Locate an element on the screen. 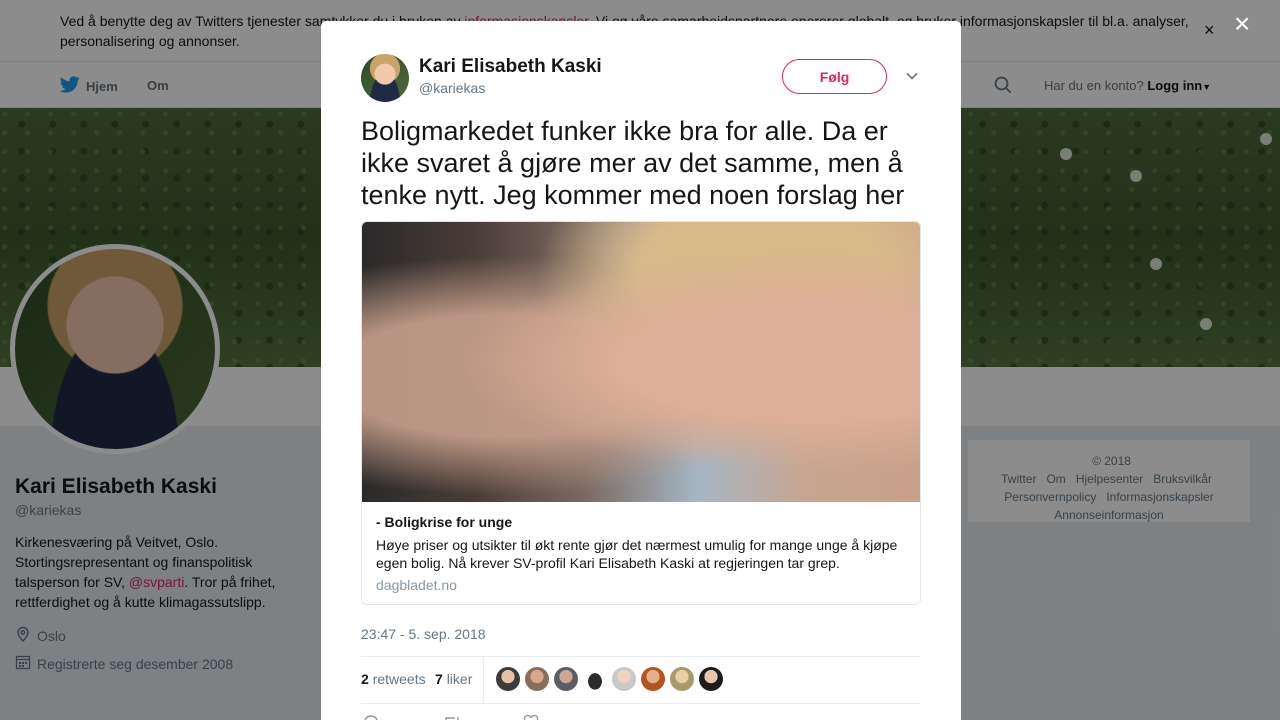 Image resolution: width=1280 pixels, height=720 pixels. tweet-timestamp: 23:47 - 5. sep. 2018 is located at coordinates (423, 634).